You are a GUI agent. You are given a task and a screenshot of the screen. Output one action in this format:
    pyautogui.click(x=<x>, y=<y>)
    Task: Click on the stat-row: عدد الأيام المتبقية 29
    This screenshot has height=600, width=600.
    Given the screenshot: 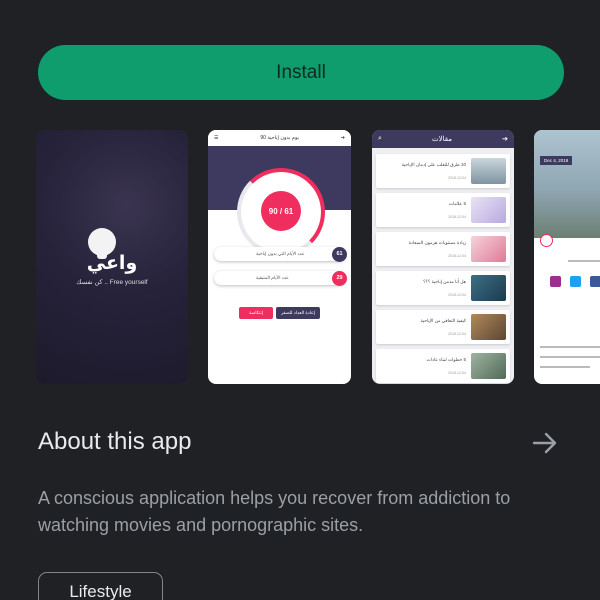 What is the action you would take?
    pyautogui.click(x=280, y=278)
    